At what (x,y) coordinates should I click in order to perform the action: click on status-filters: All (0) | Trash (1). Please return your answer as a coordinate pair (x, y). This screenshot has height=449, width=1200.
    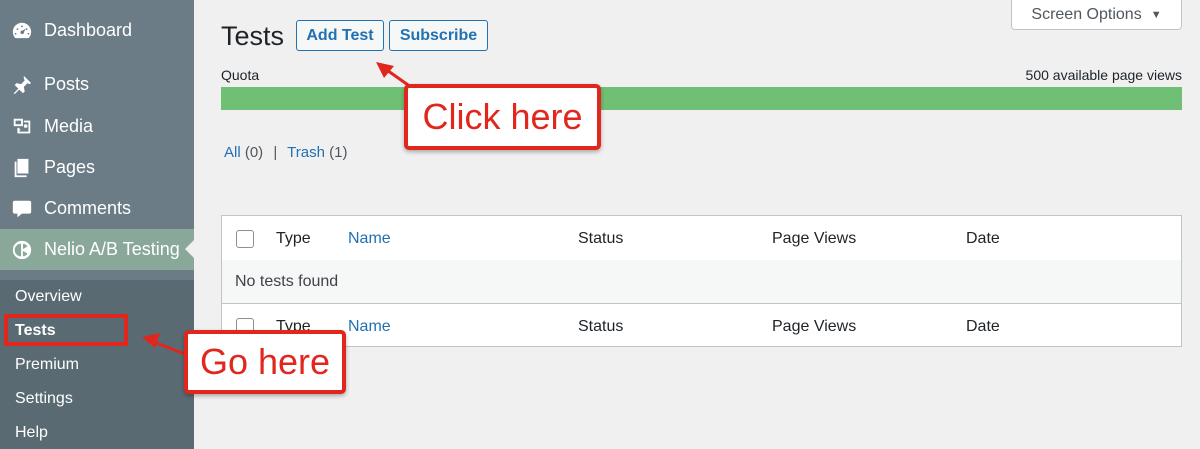
    Looking at the image, I should click on (285, 152).